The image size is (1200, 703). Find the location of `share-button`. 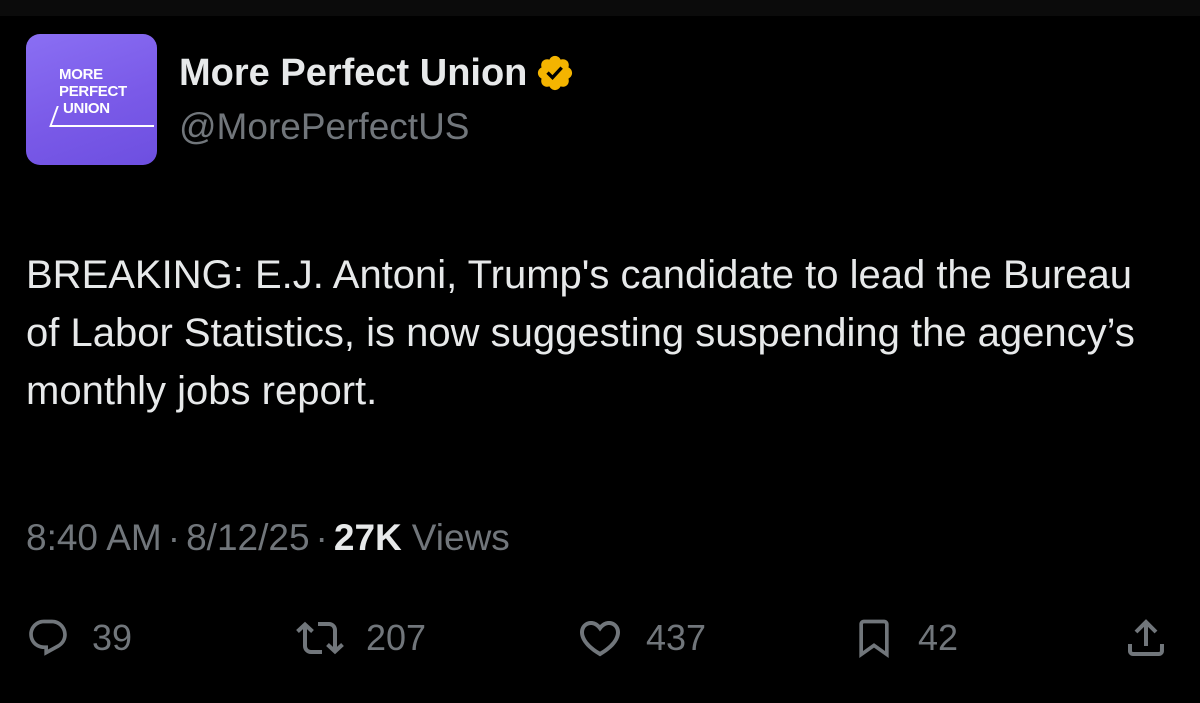

share-button is located at coordinates (1146, 638).